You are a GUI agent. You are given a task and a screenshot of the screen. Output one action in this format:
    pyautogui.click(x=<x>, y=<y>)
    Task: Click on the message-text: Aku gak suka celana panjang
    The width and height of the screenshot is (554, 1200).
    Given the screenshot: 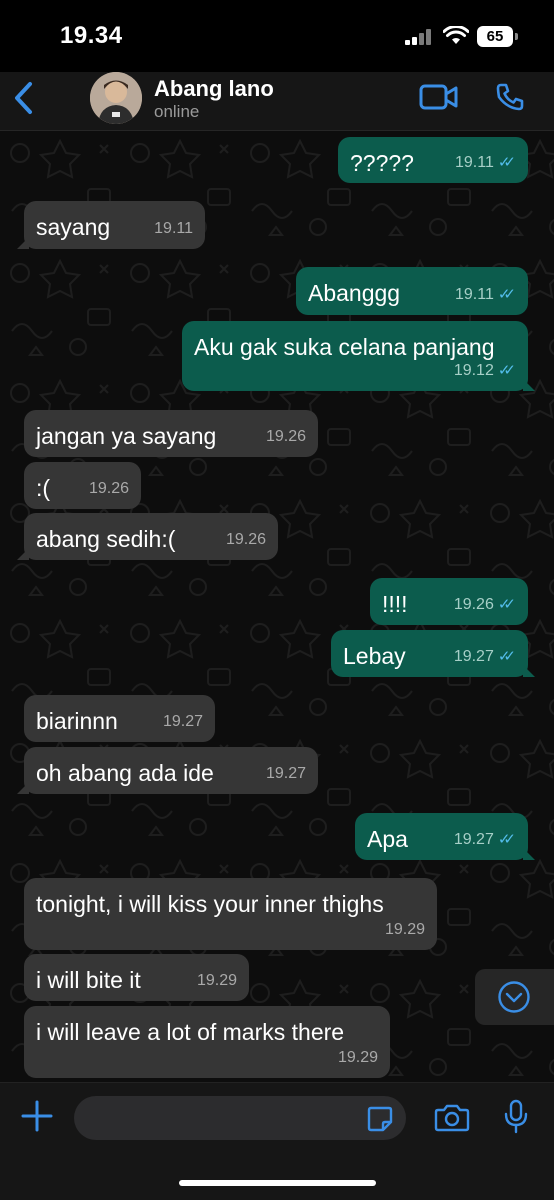 What is the action you would take?
    pyautogui.click(x=344, y=347)
    